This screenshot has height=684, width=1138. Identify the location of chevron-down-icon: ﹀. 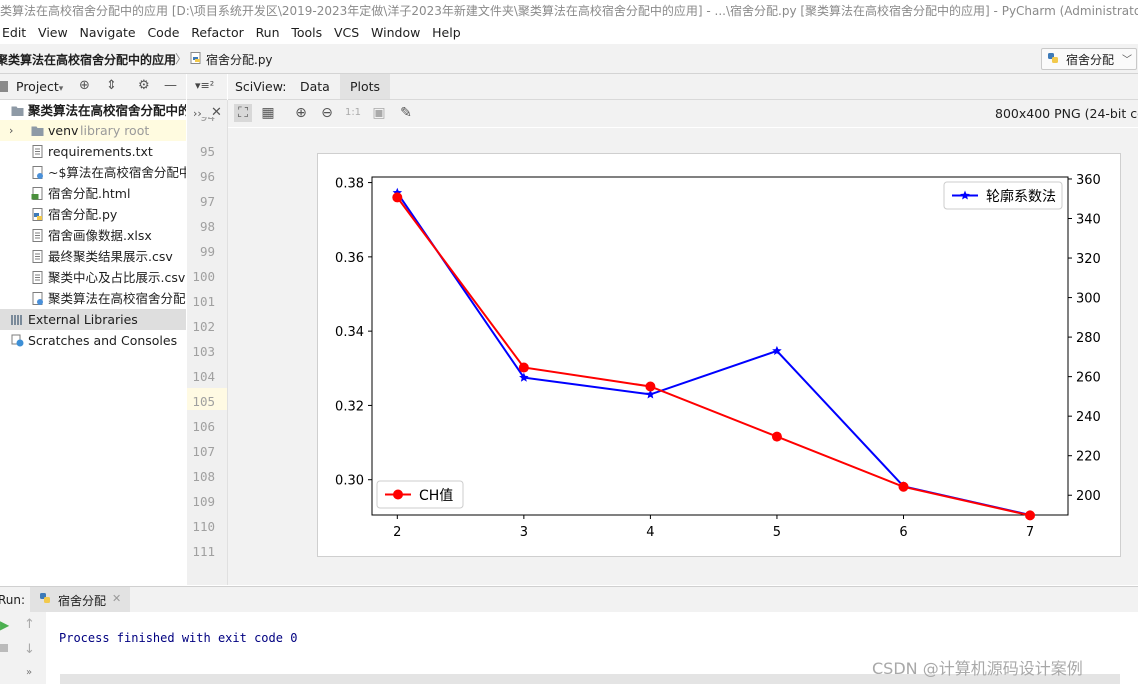
(1127, 60).